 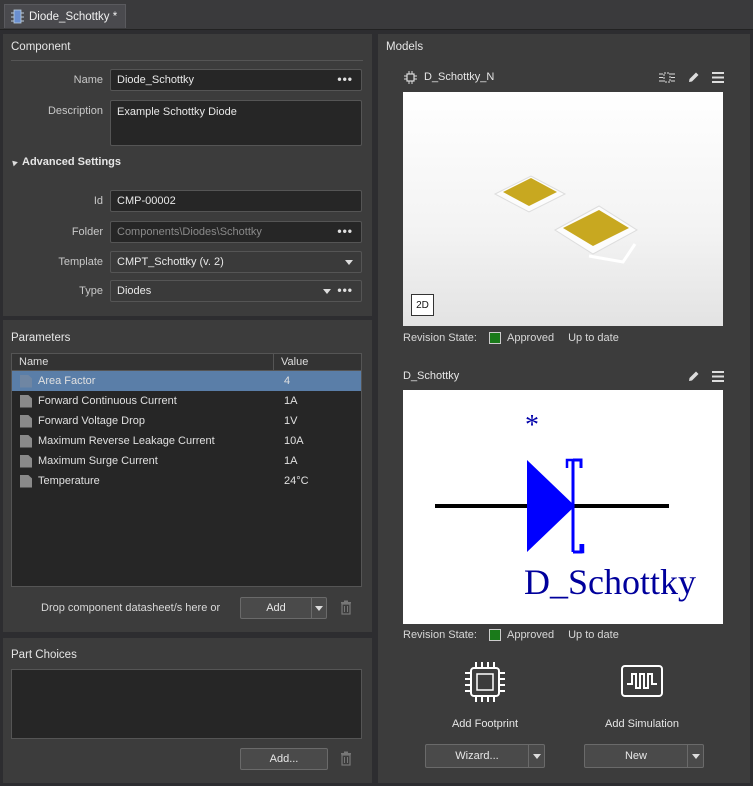 I want to click on advanced-settings-toggle: Advanced Settings, so click(x=66, y=162).